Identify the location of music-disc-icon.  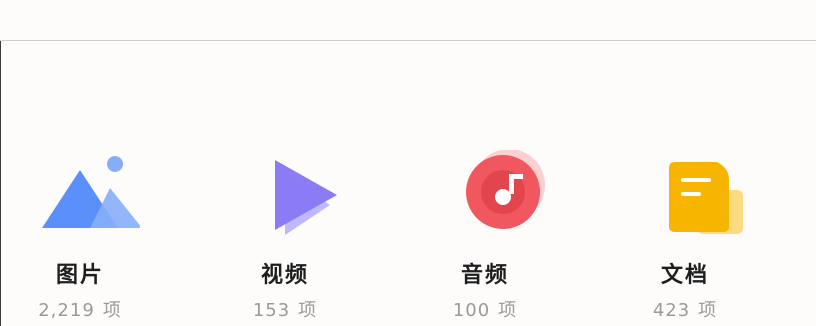
(485, 195).